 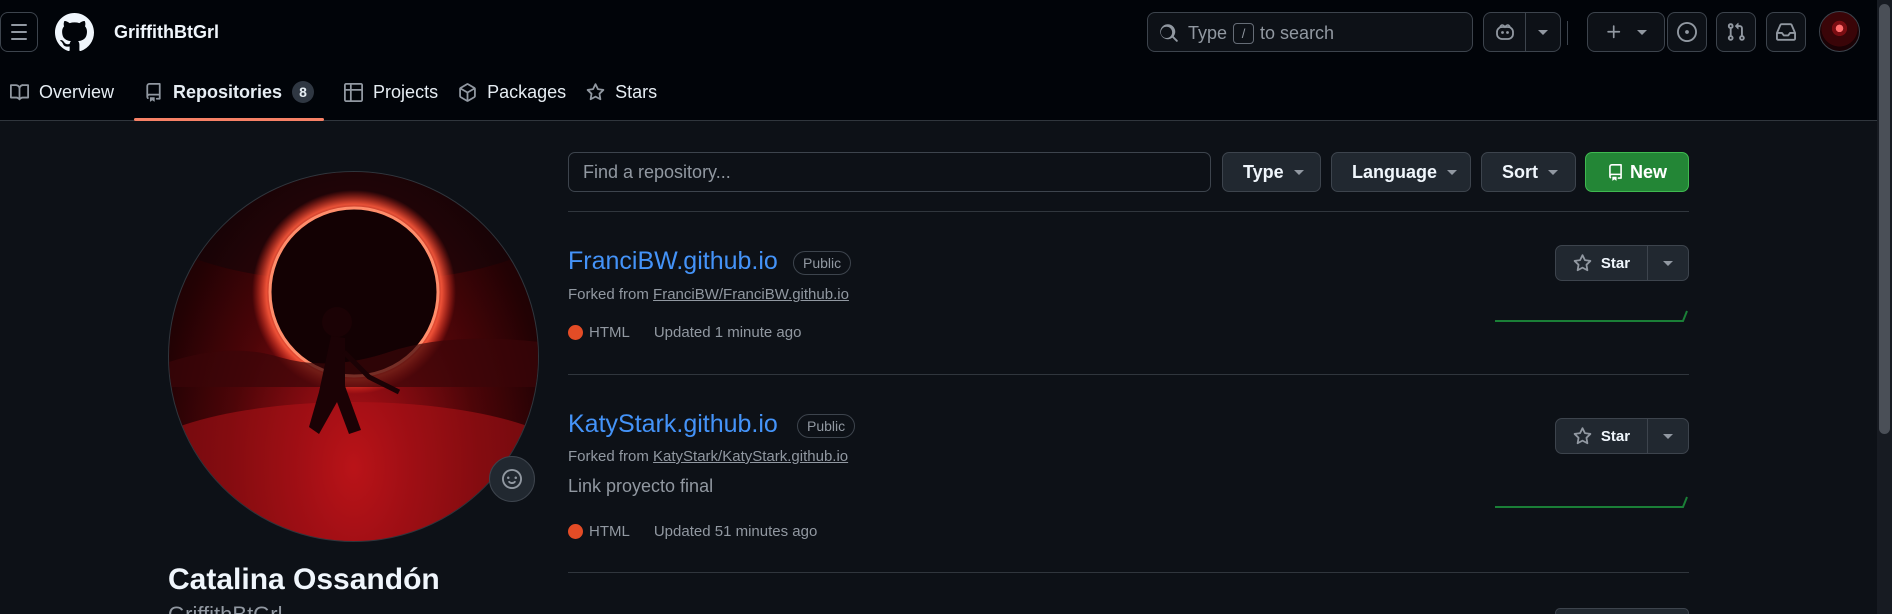 What do you see at coordinates (751, 294) in the screenshot?
I see `forked-from-link: FranciBW/FranciBW.github.io` at bounding box center [751, 294].